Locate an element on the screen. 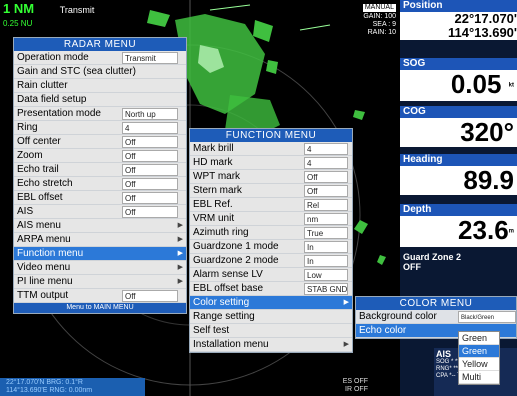 Image resolution: width=517 pixels, height=396 pixels. menu-item-data-field-setup: Data field setup is located at coordinates (100, 100).